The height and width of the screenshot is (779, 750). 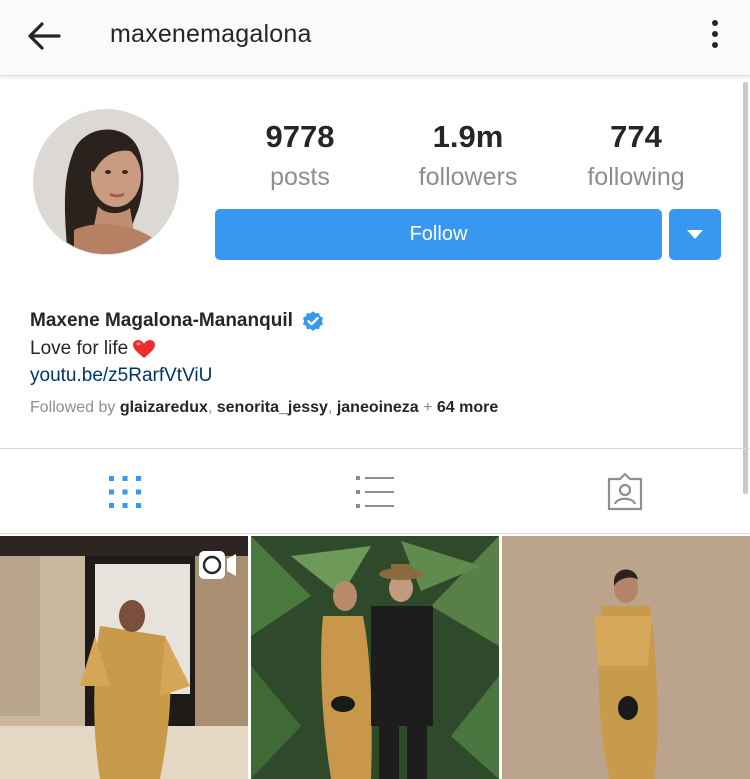 I want to click on full-name-text: Maxene Magalona-Mananquil, so click(x=161, y=320).